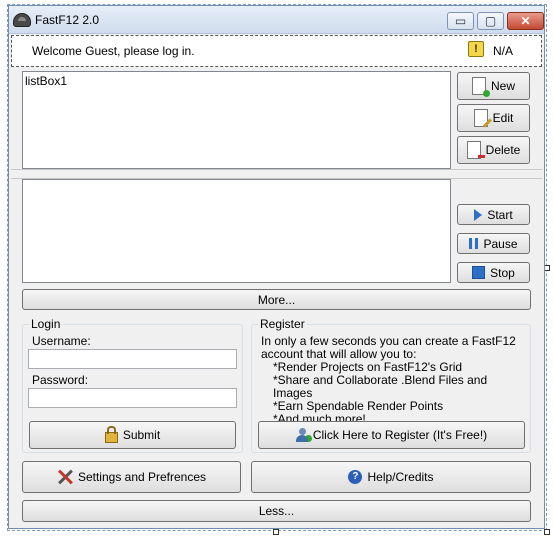 Image resolution: width=553 pixels, height=545 pixels. I want to click on register-button: Click Here to Register (It's Free!), so click(391, 435).